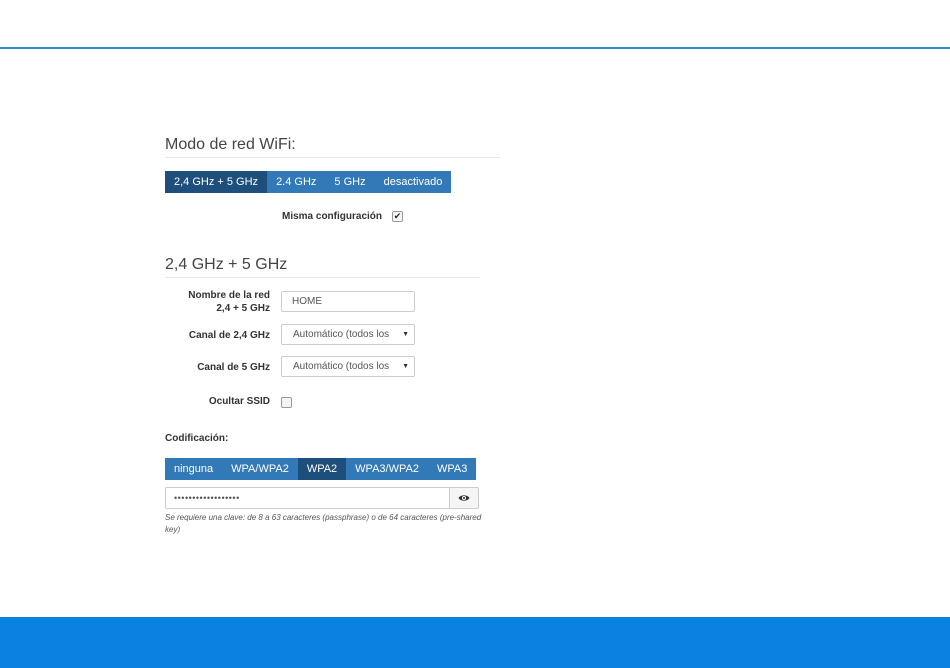 The height and width of the screenshot is (668, 950). What do you see at coordinates (452, 469) in the screenshot?
I see `encryption-wpa3-button: WPA3` at bounding box center [452, 469].